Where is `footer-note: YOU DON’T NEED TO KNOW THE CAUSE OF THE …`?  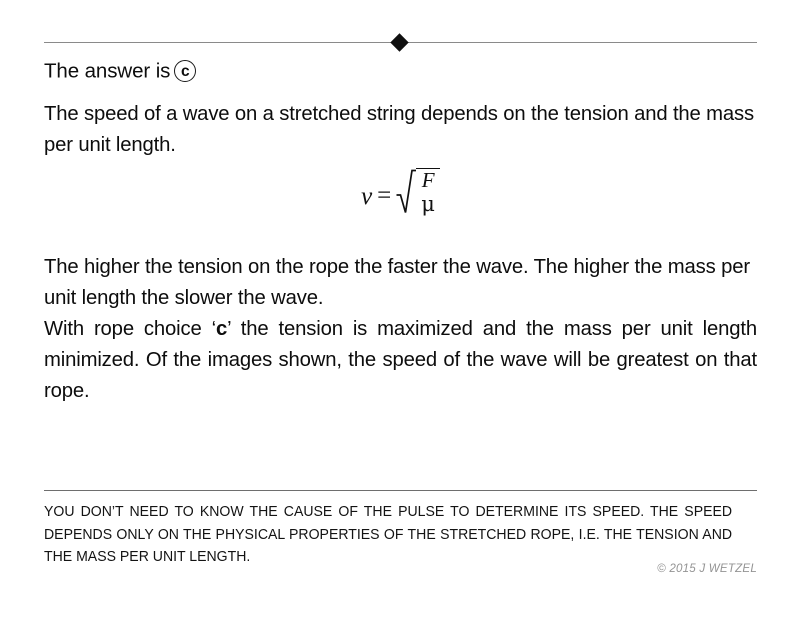 footer-note: YOU DON’T NEED TO KNOW THE CAUSE OF THE … is located at coordinates (388, 534).